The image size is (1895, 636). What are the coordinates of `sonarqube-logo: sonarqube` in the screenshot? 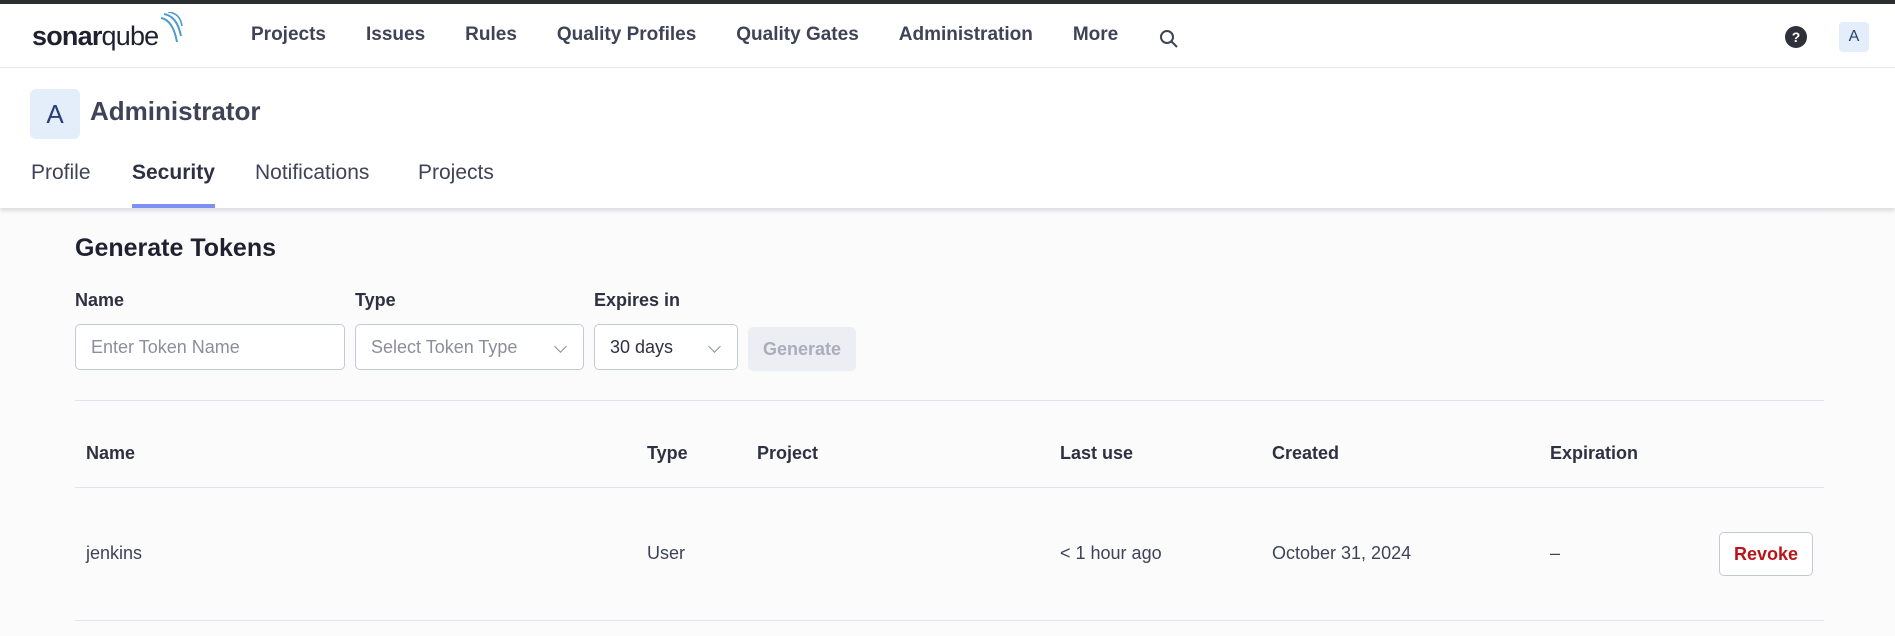 It's located at (108, 35).